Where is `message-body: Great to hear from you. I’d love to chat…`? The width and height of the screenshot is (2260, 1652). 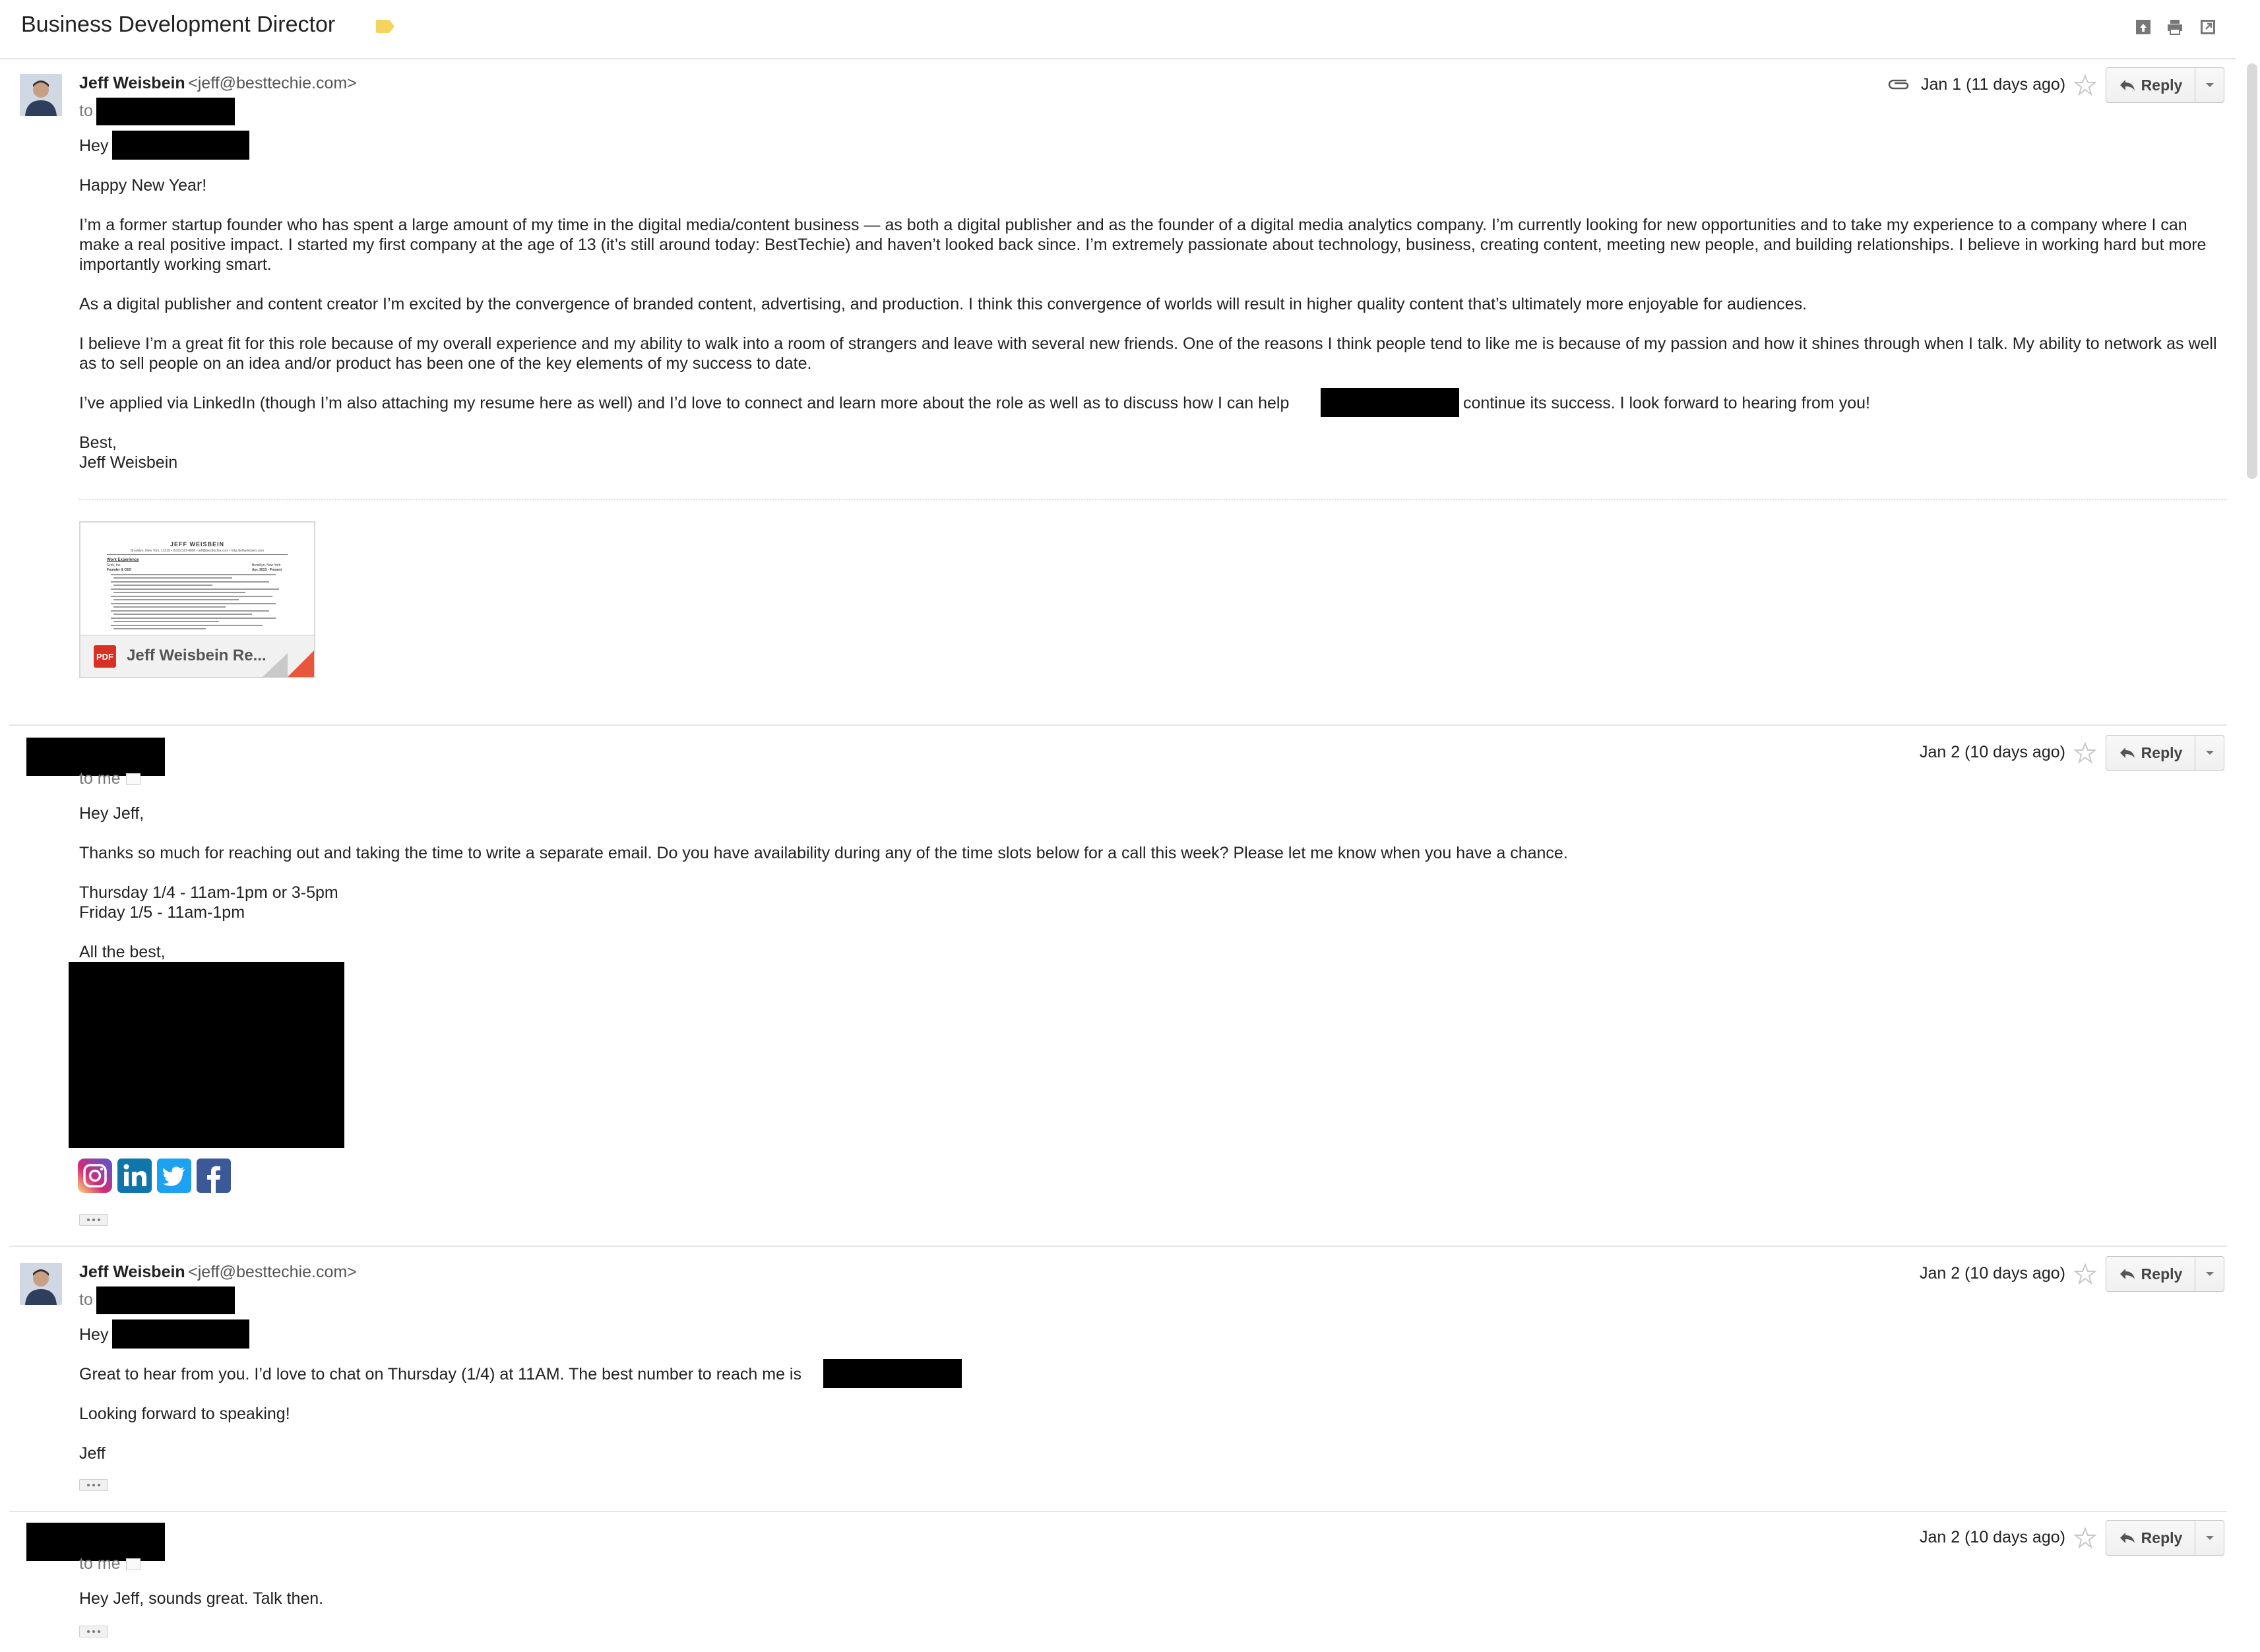
message-body: Great to hear from you. I’d love to chat… is located at coordinates (440, 1374).